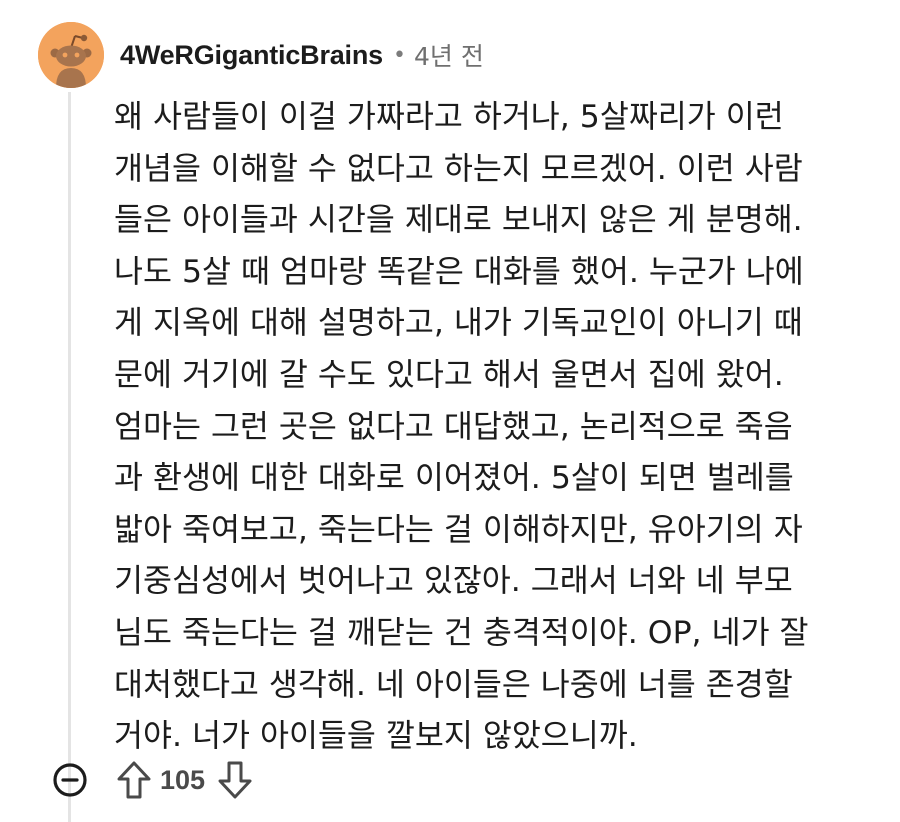 The width and height of the screenshot is (900, 822). Describe the element at coordinates (251, 55) in the screenshot. I see `username: 4WeRGiganticBrains` at that location.